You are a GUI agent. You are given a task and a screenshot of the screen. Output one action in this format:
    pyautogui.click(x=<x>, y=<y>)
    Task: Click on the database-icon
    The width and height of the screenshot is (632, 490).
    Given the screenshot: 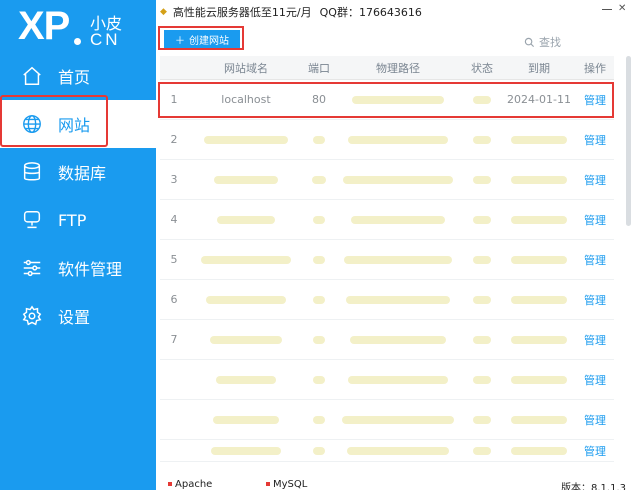 What is the action you would take?
    pyautogui.click(x=32, y=172)
    